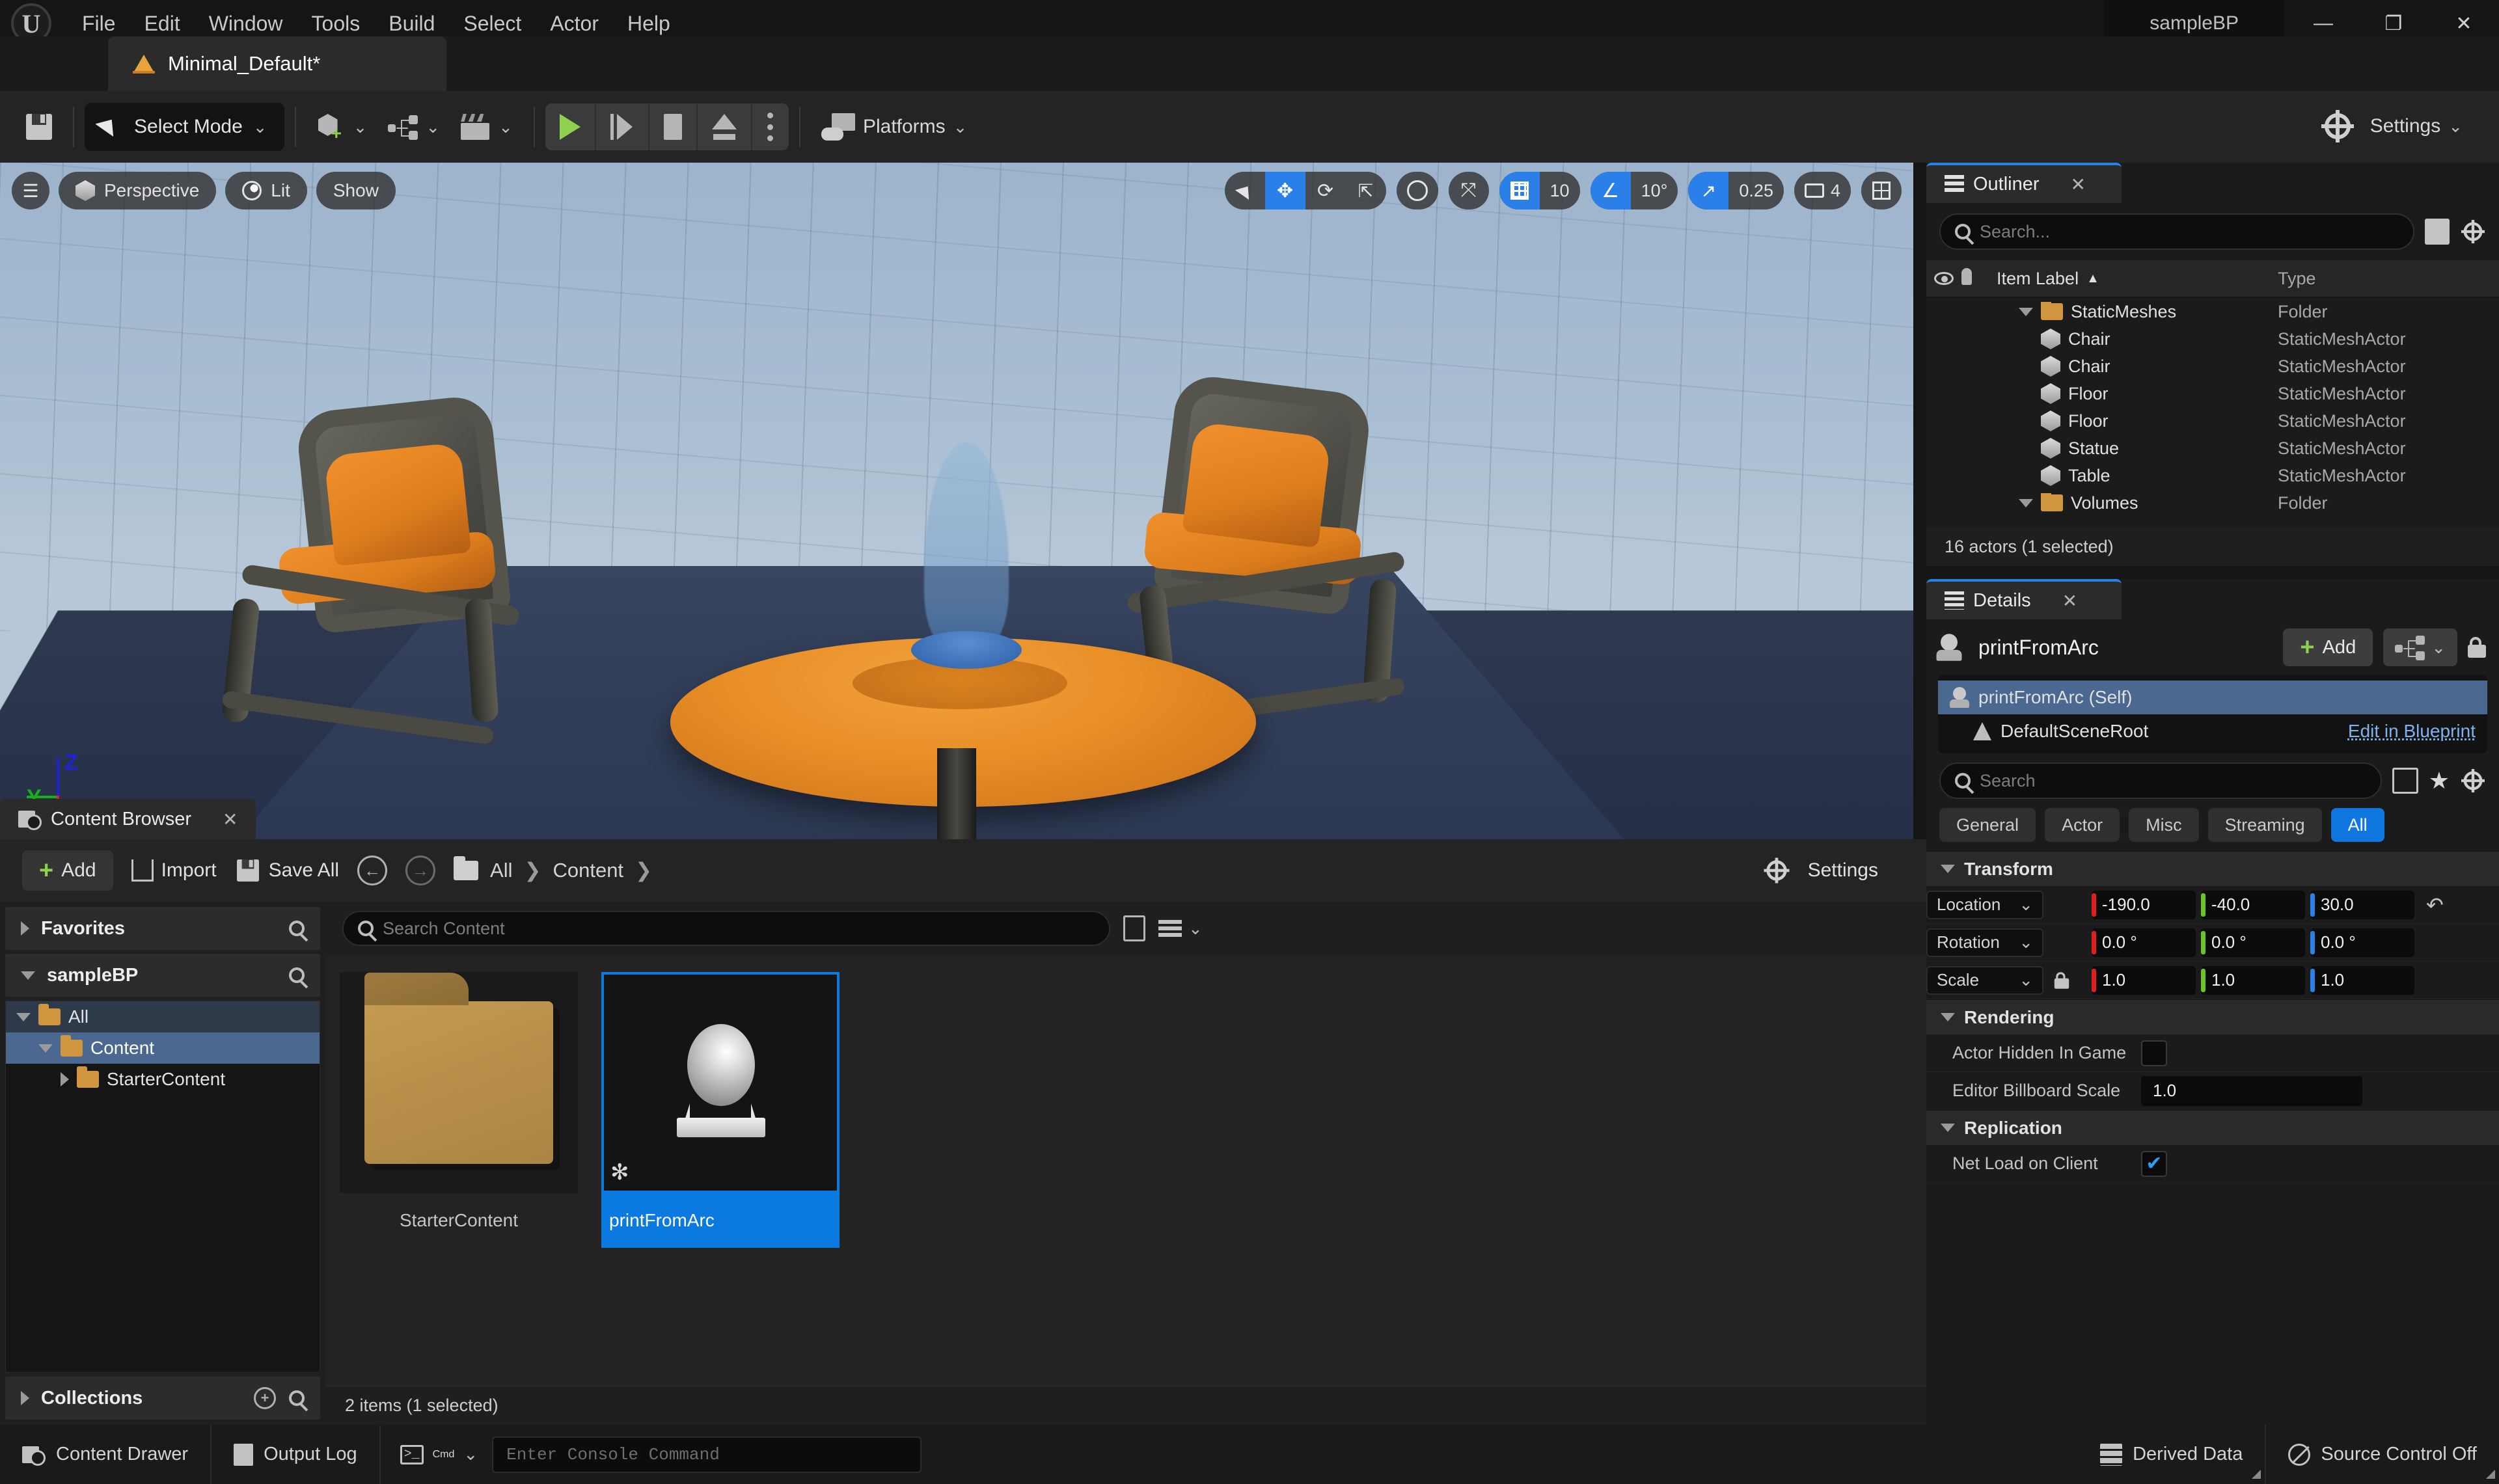 This screenshot has height=1484, width=2499. I want to click on component-row-defaultsceneroot: DefaultSceneRoot Edit in Blueprint, so click(2212, 731).